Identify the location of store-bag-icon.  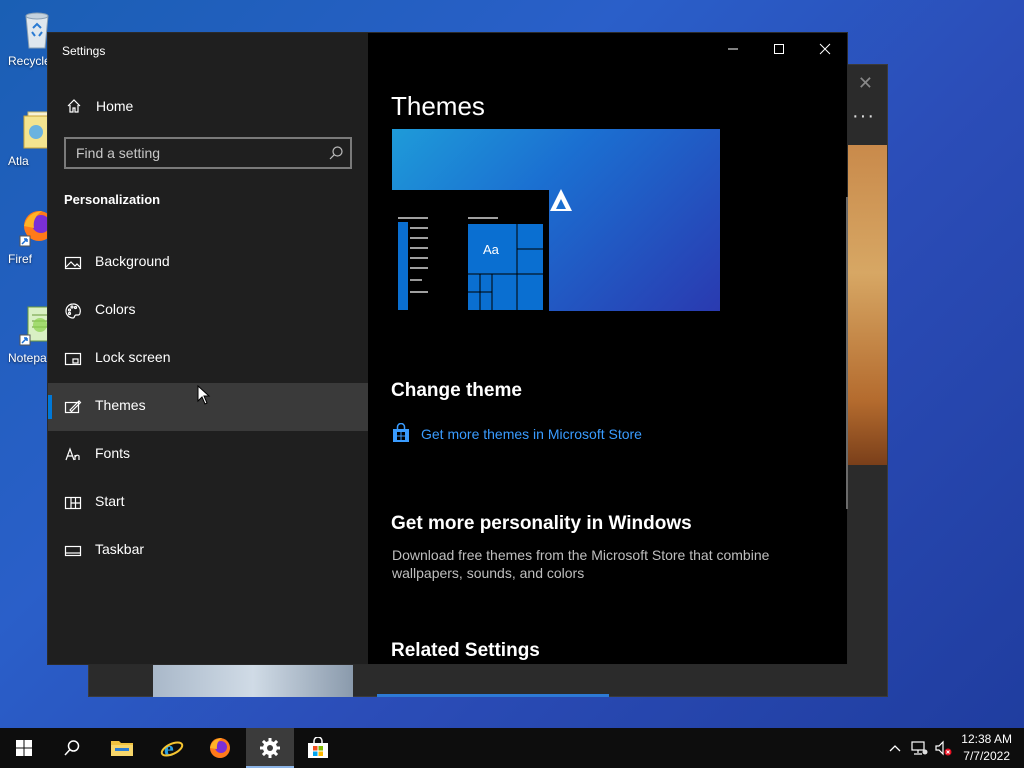
(401, 434).